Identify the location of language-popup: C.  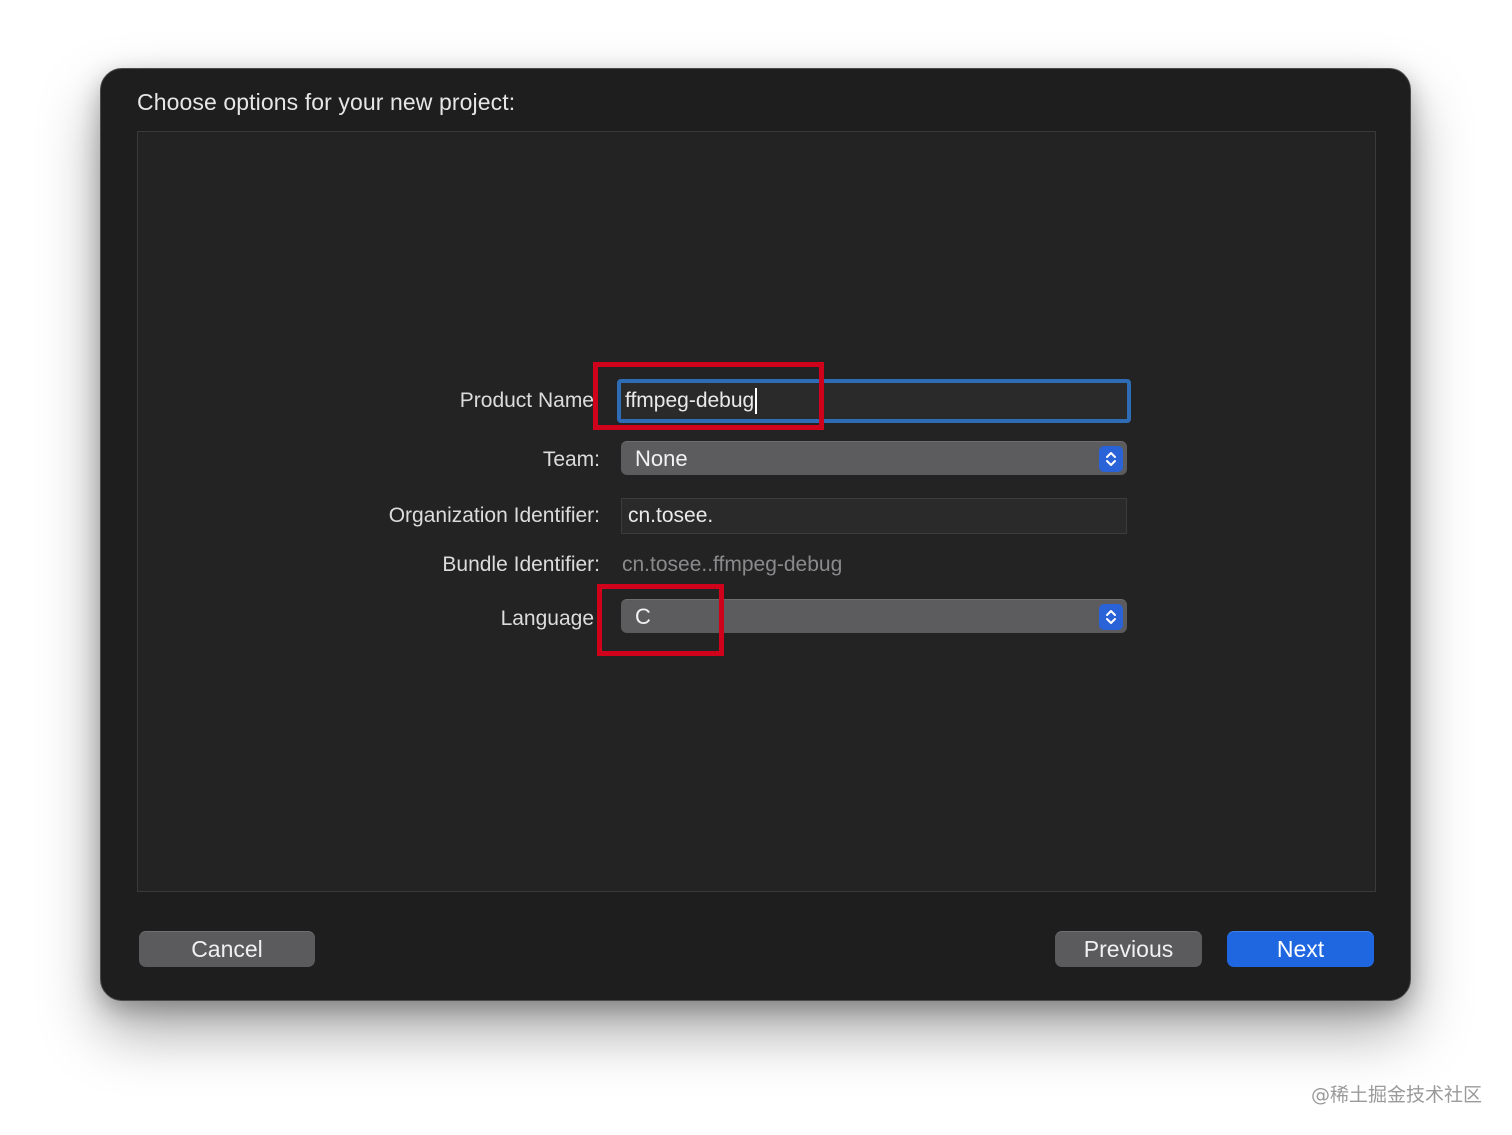
(874, 616).